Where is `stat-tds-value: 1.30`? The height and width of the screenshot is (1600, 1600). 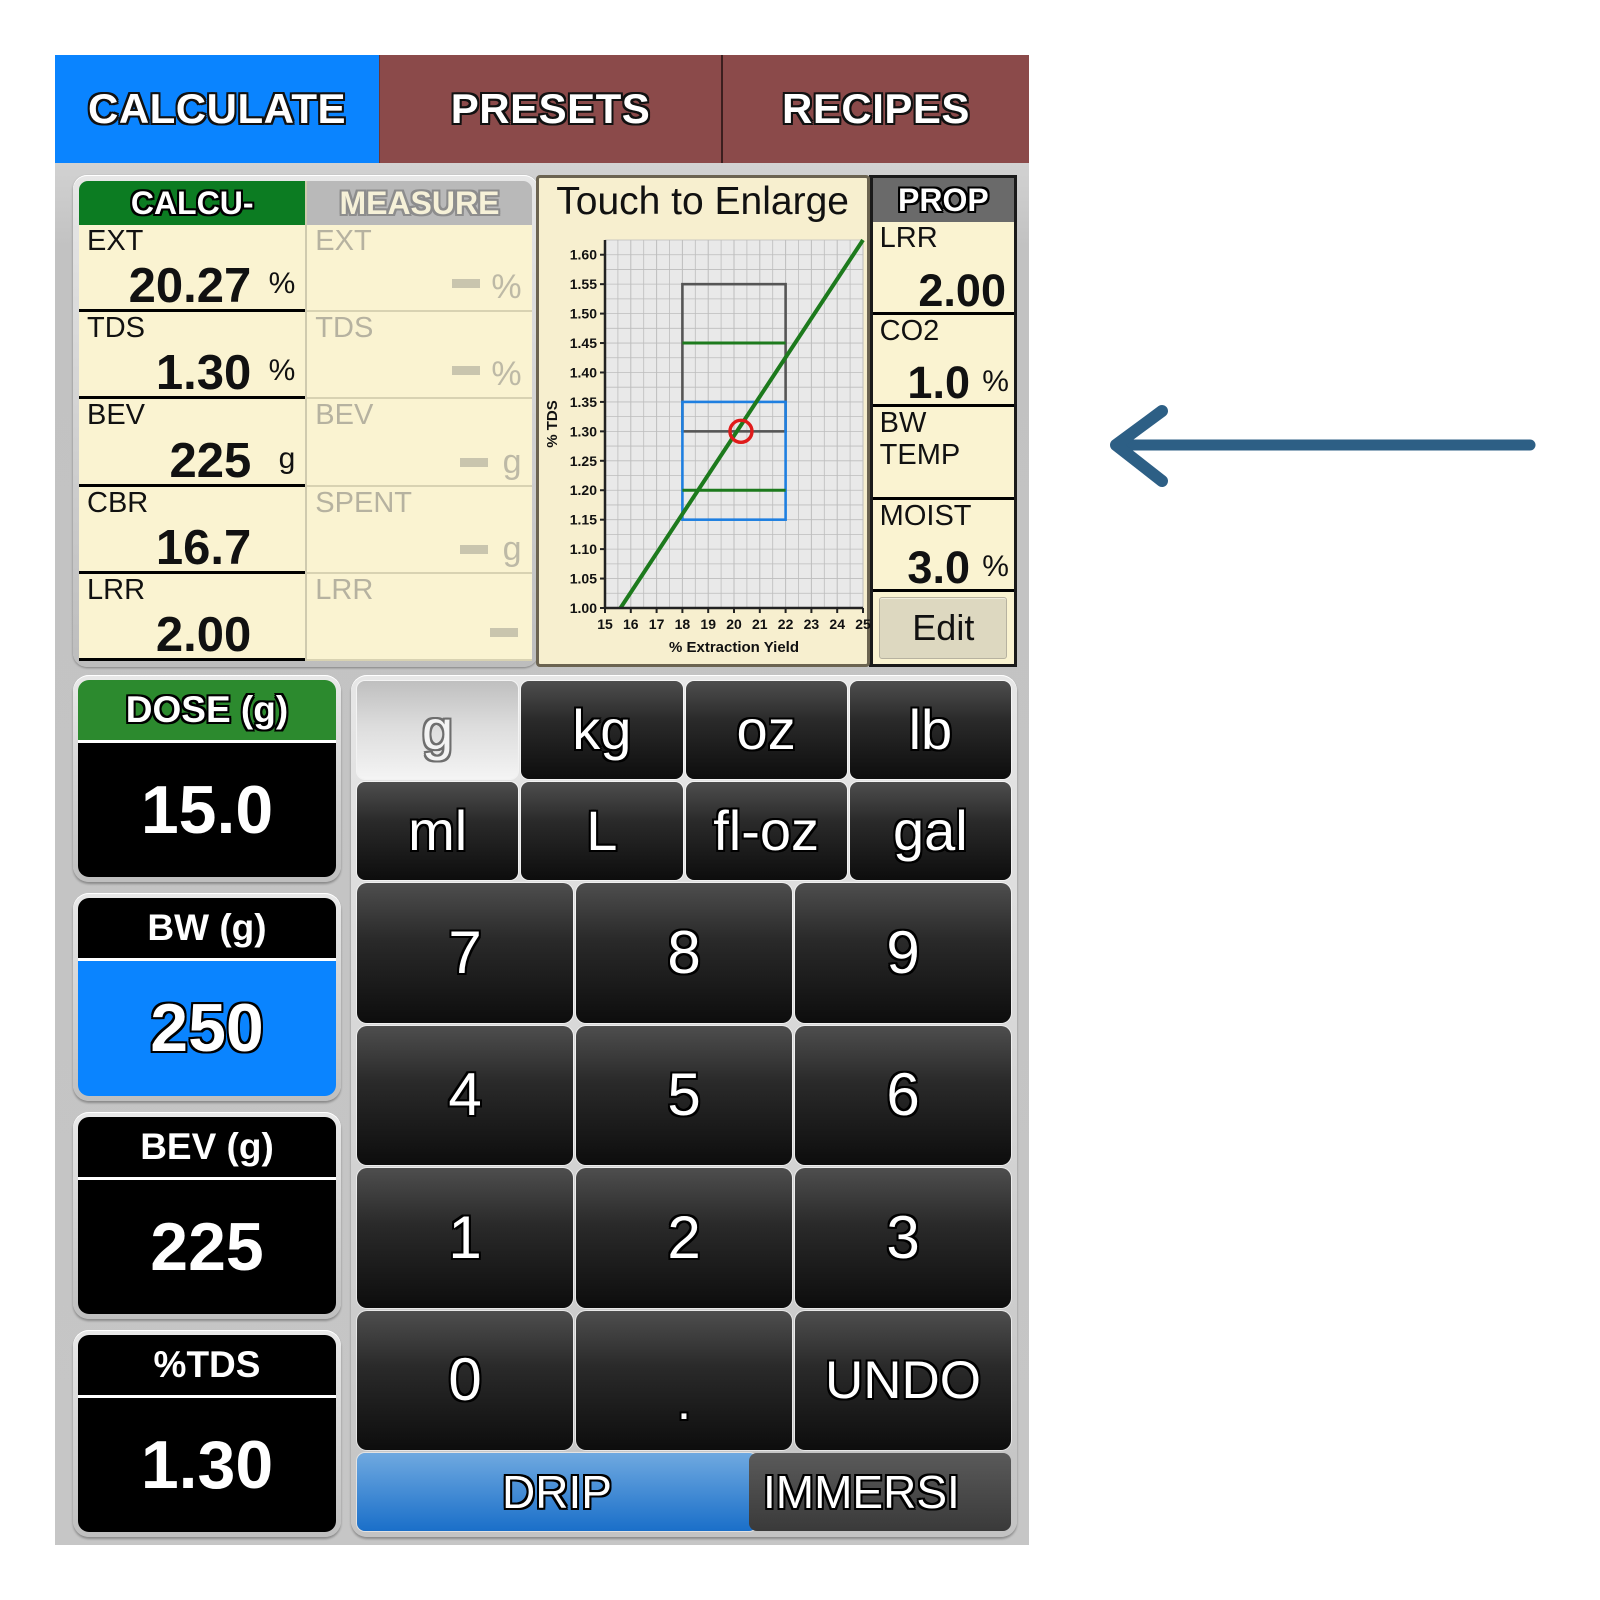 stat-tds-value: 1.30 is located at coordinates (207, 1463).